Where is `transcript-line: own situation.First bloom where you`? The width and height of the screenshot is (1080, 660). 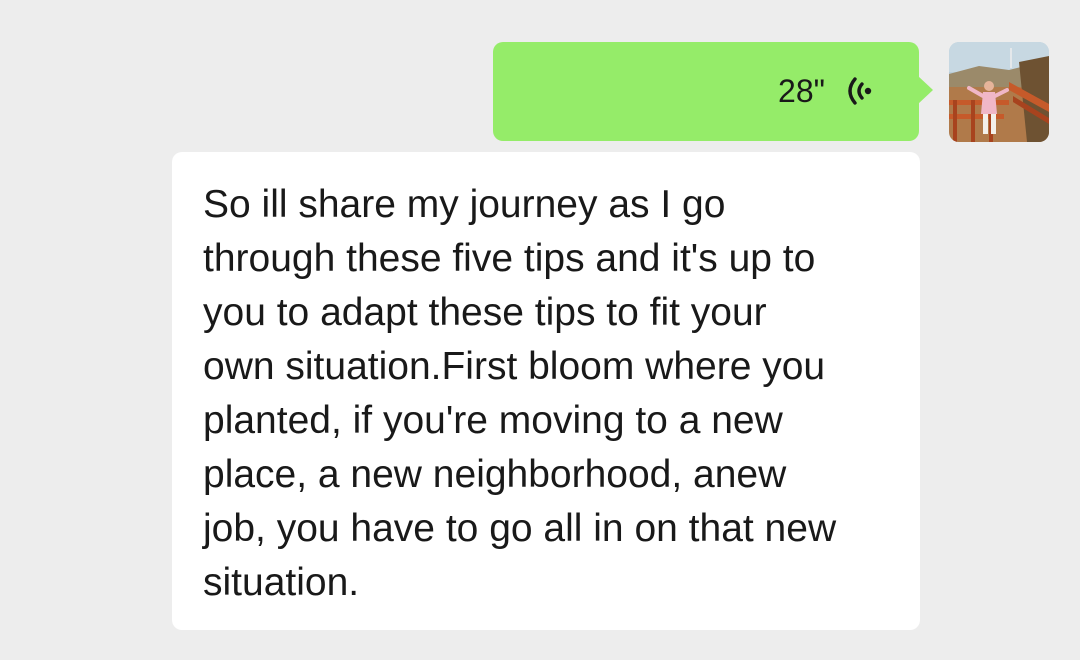 transcript-line: own situation.First bloom where you is located at coordinates (514, 366).